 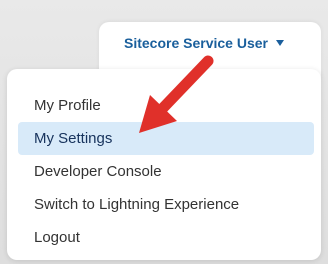 I want to click on menu-item-my-profile: My Profile, so click(x=166, y=105).